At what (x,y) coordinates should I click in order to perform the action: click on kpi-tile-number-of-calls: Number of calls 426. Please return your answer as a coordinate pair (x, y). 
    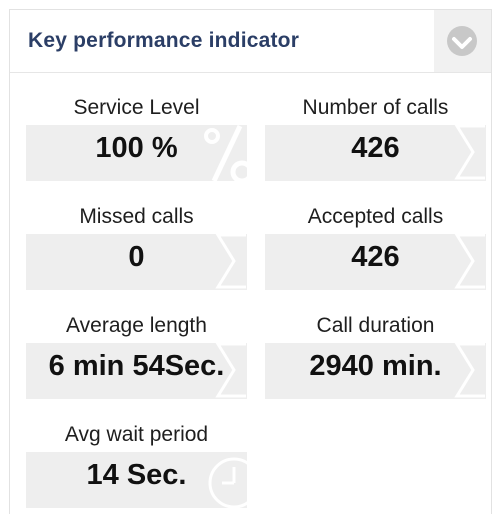
    Looking at the image, I should click on (375, 136).